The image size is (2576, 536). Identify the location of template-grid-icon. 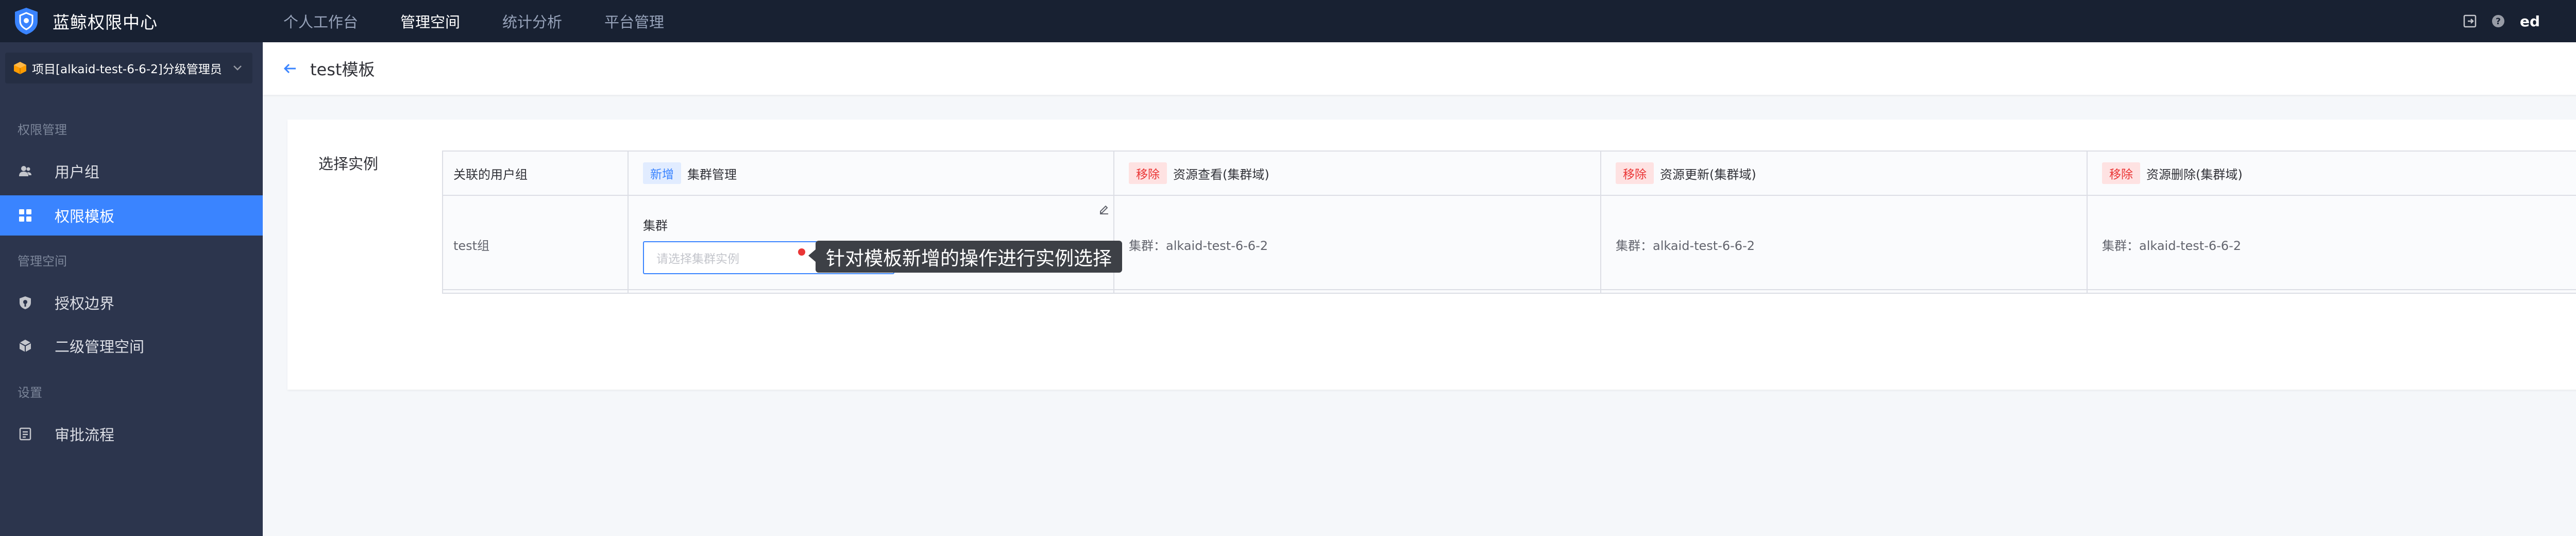
(25, 215).